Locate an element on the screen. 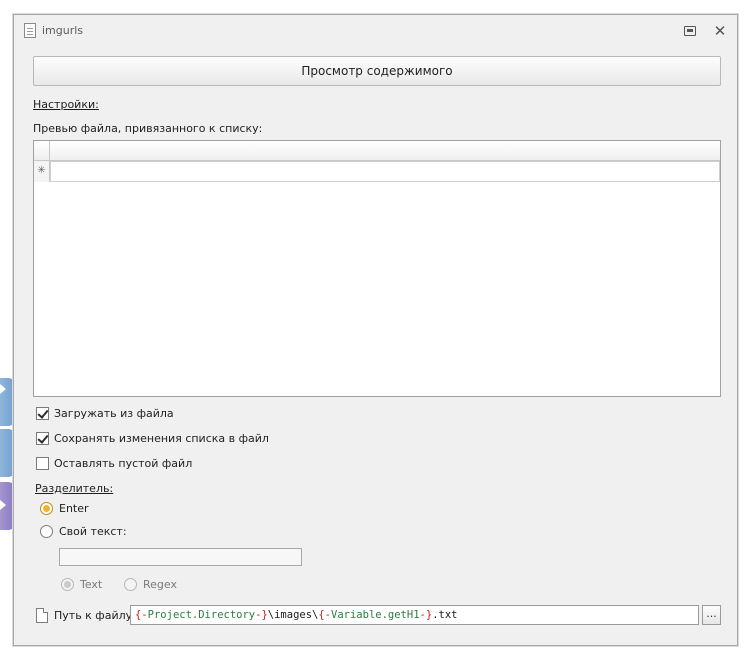 The height and width of the screenshot is (656, 750). separator-custom-text-radio: Свой текст: is located at coordinates (83, 531).